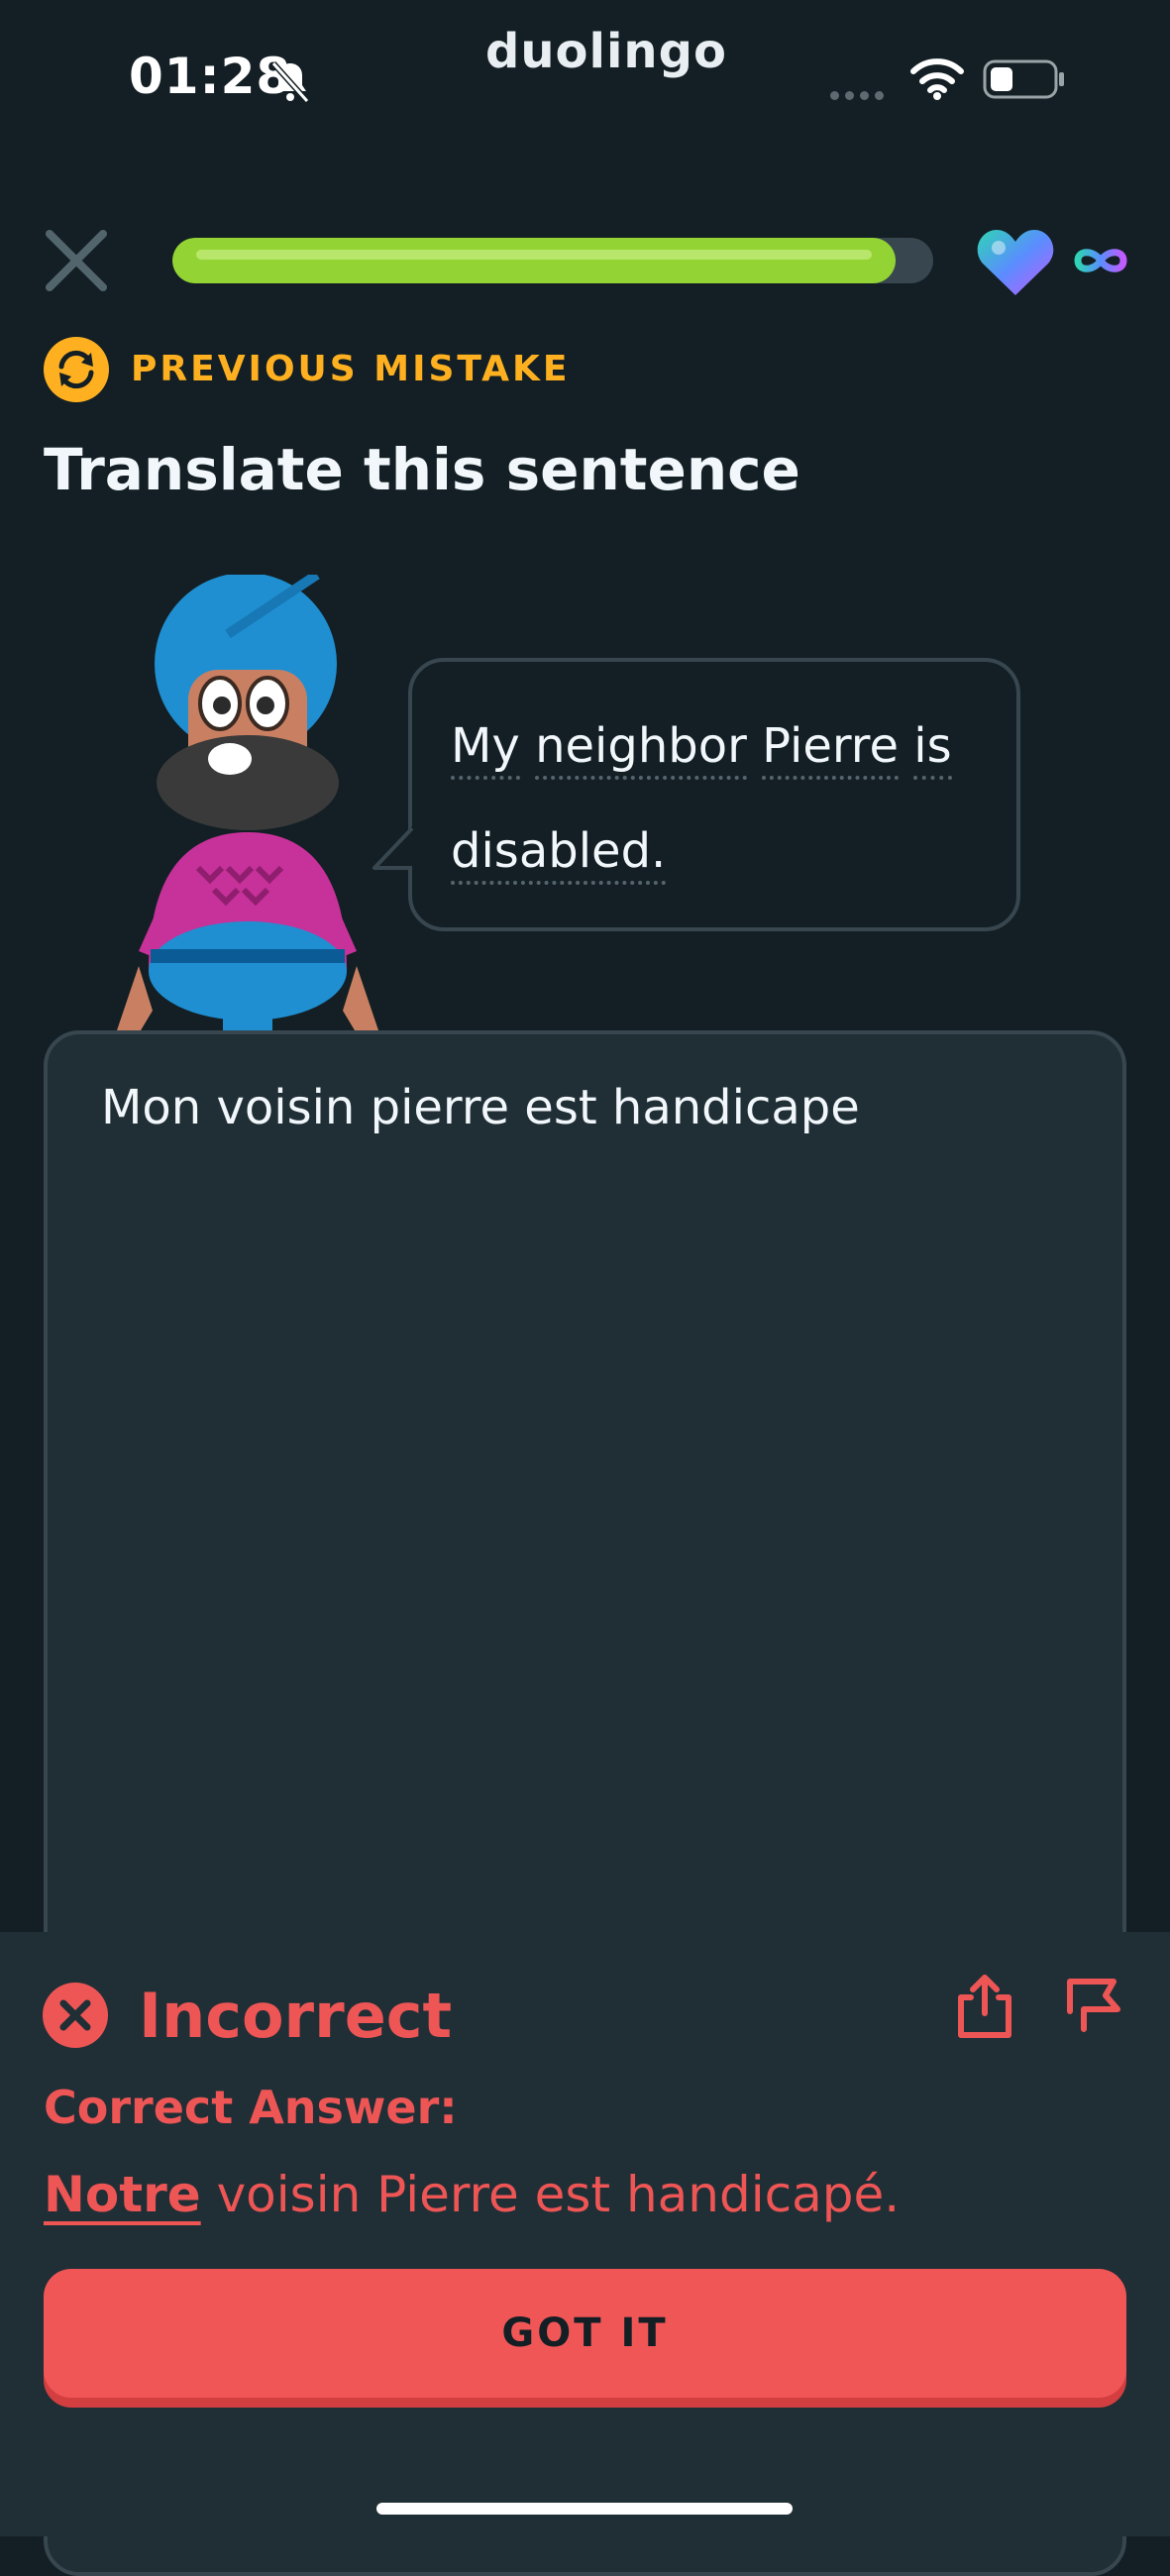  Describe the element at coordinates (480, 1107) in the screenshot. I see `answer-text: Mon voisin pierre est handicape` at that location.